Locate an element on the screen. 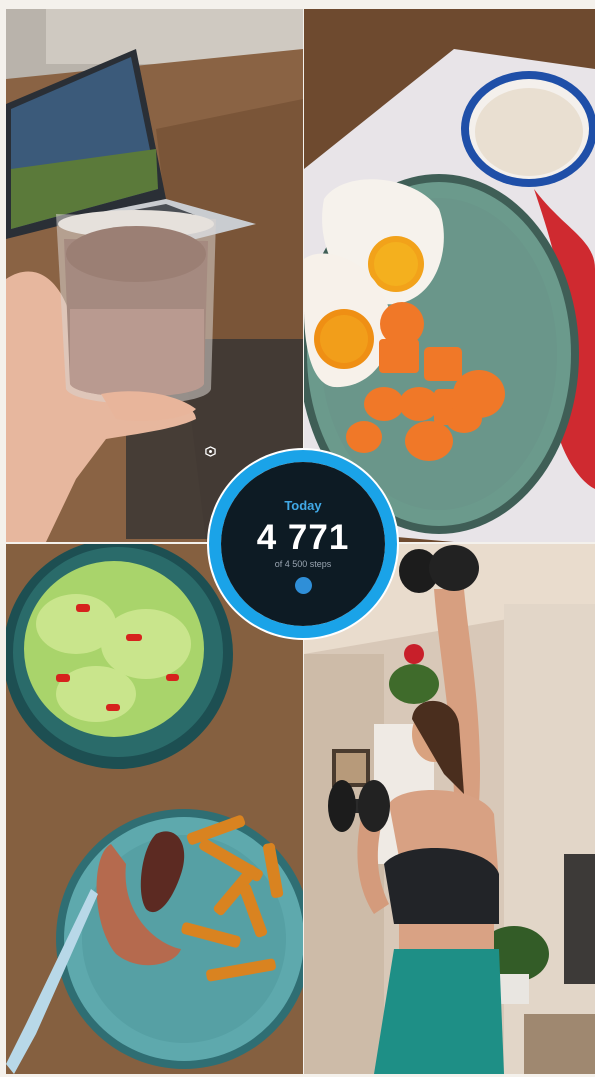 Image resolution: width=595 pixels, height=1077 pixels. today-label: Today is located at coordinates (303, 505).